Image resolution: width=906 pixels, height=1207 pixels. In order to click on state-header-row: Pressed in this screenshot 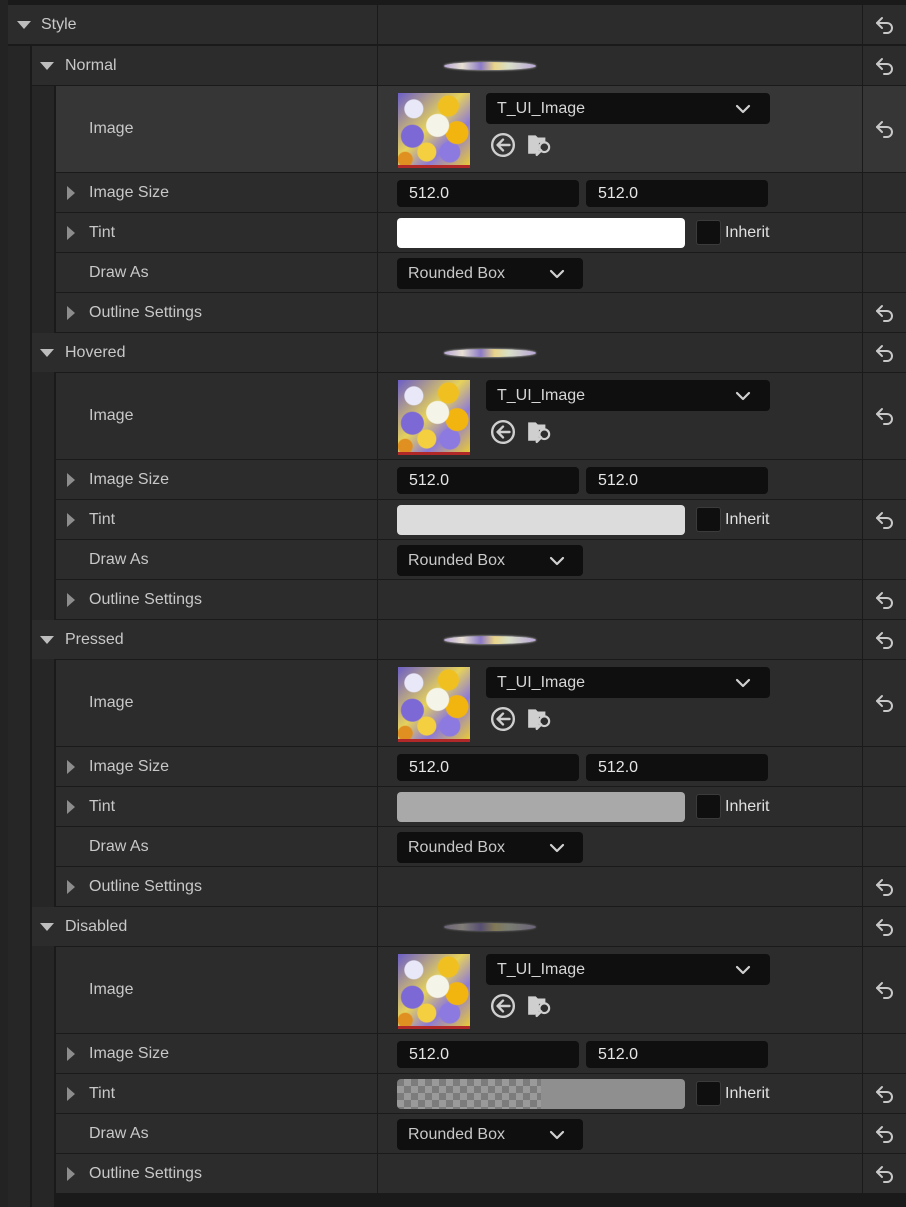, I will do `click(457, 639)`.